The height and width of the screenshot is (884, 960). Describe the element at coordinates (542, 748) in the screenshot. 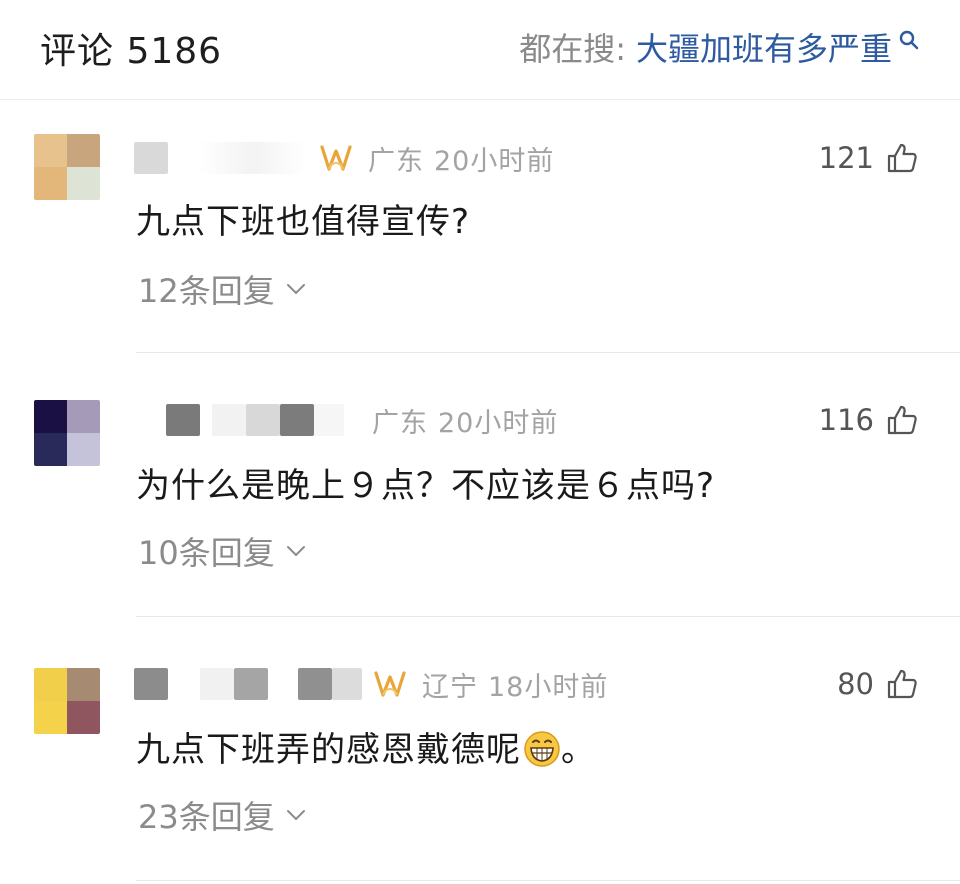

I see `grinning-face-emoji-icon` at that location.